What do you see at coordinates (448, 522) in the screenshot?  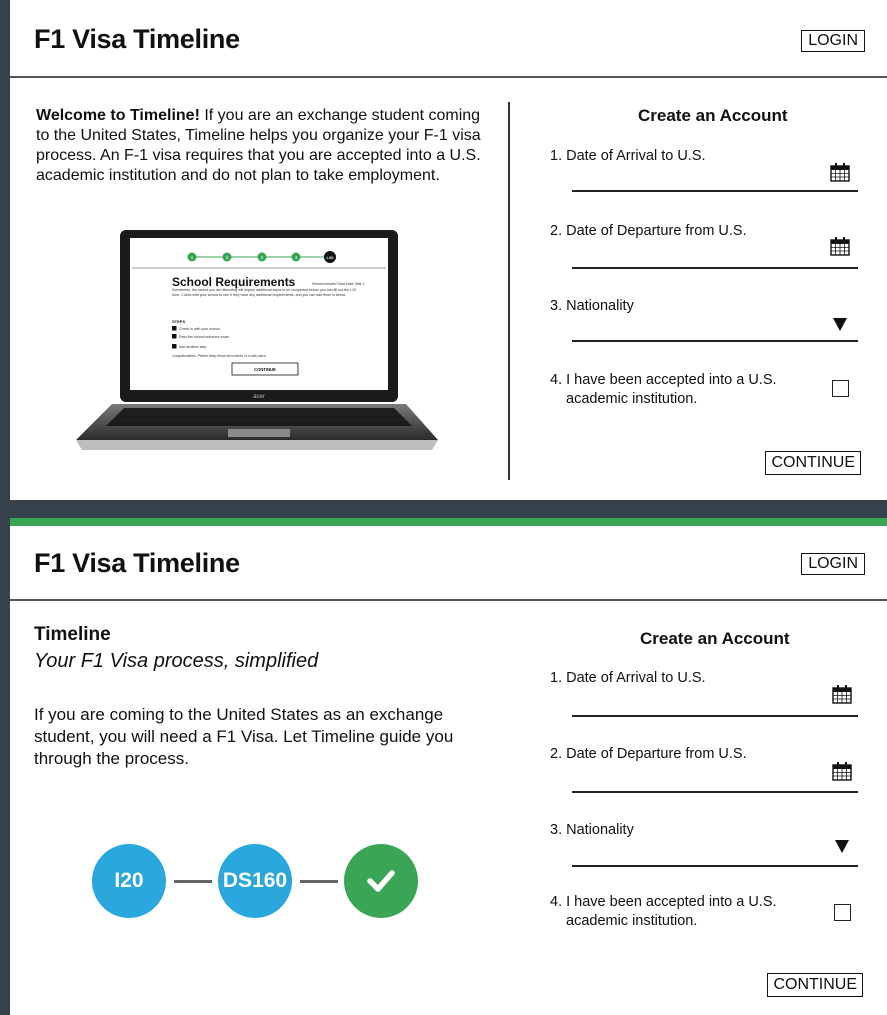 I see `green-accent-bar` at bounding box center [448, 522].